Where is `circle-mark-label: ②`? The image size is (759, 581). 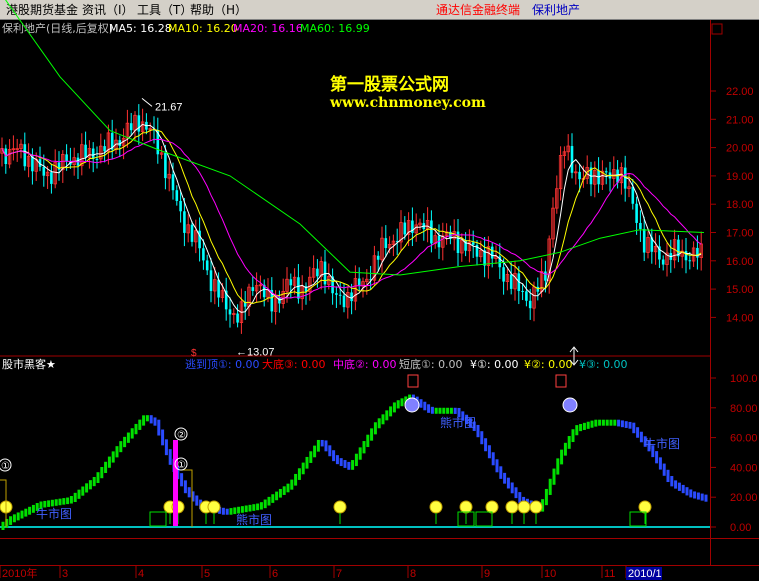
circle-mark-label: ② is located at coordinates (181, 435).